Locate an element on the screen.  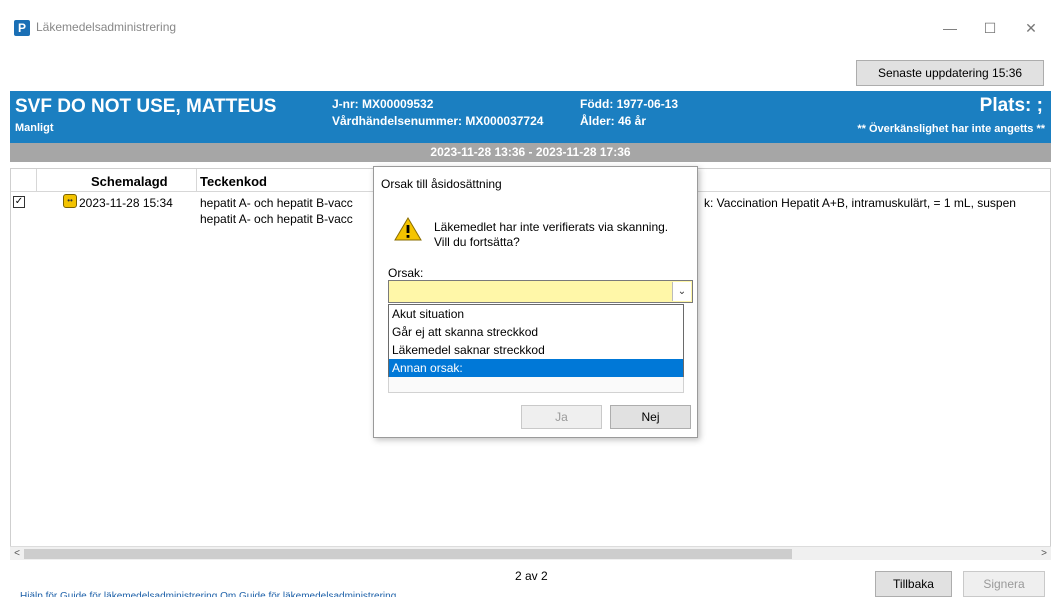
reason-option-akut: Akut situation is located at coordinates (536, 314).